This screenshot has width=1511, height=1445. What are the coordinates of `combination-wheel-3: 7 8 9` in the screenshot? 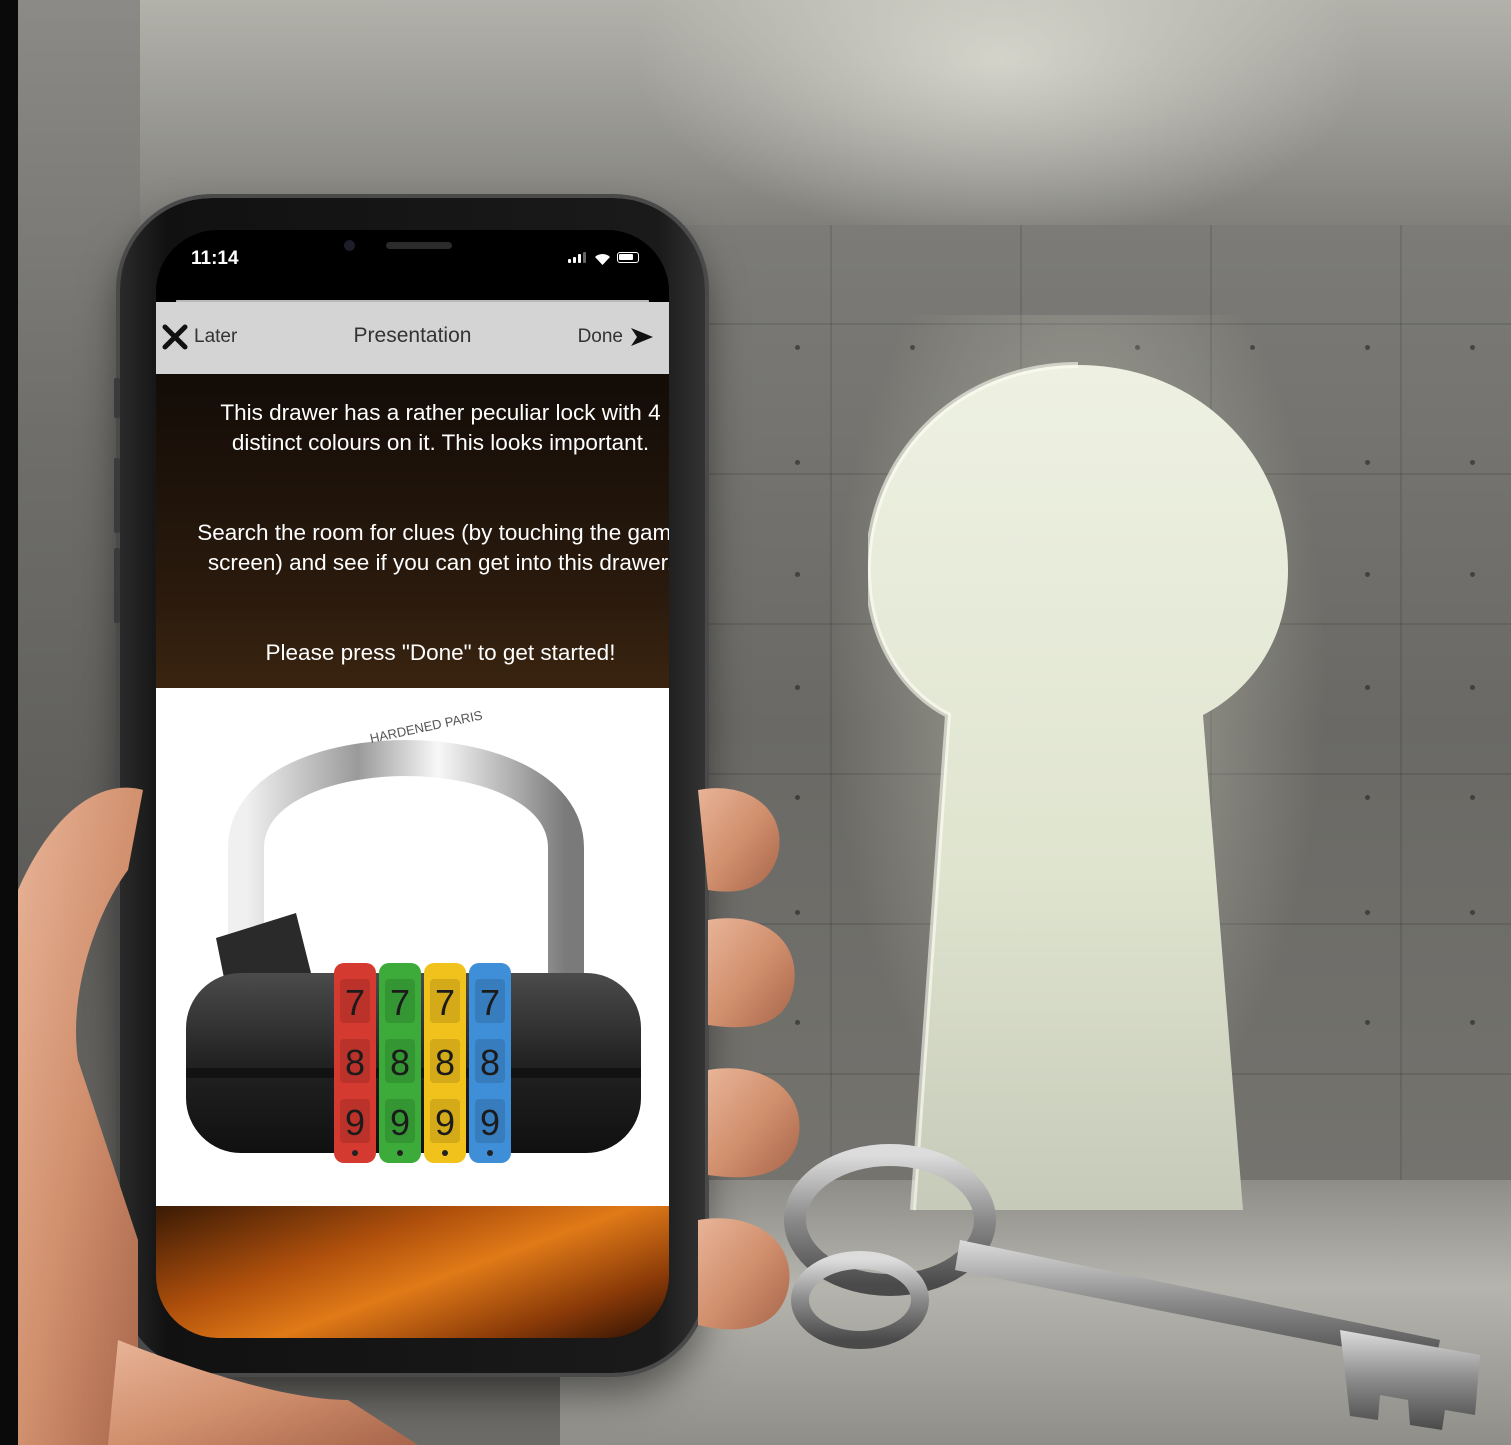 It's located at (445, 1063).